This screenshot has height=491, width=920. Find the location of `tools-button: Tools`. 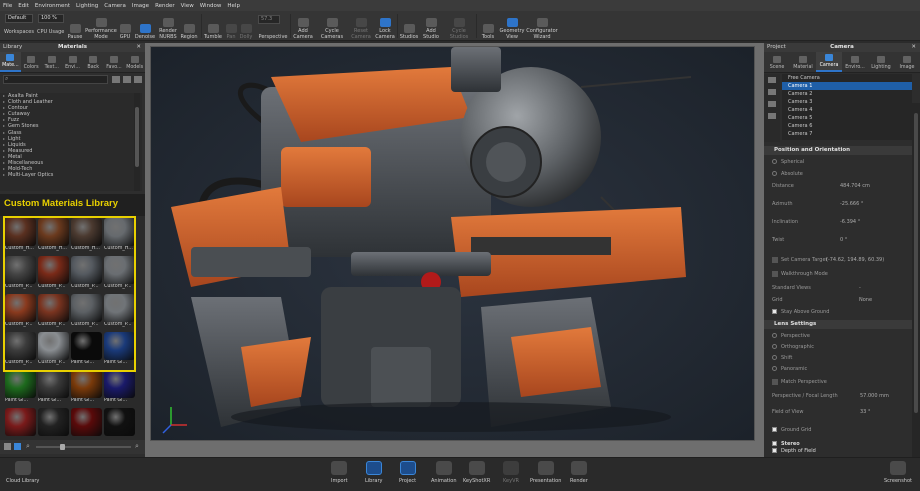

tools-button: Tools is located at coordinates (488, 26).